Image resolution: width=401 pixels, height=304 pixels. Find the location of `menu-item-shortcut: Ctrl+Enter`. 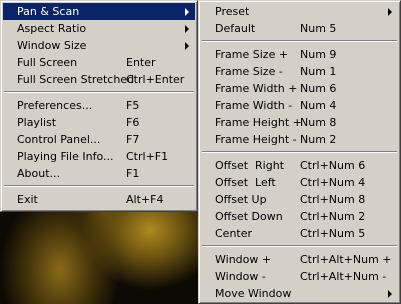

menu-item-shortcut: Ctrl+Enter is located at coordinates (155, 79).